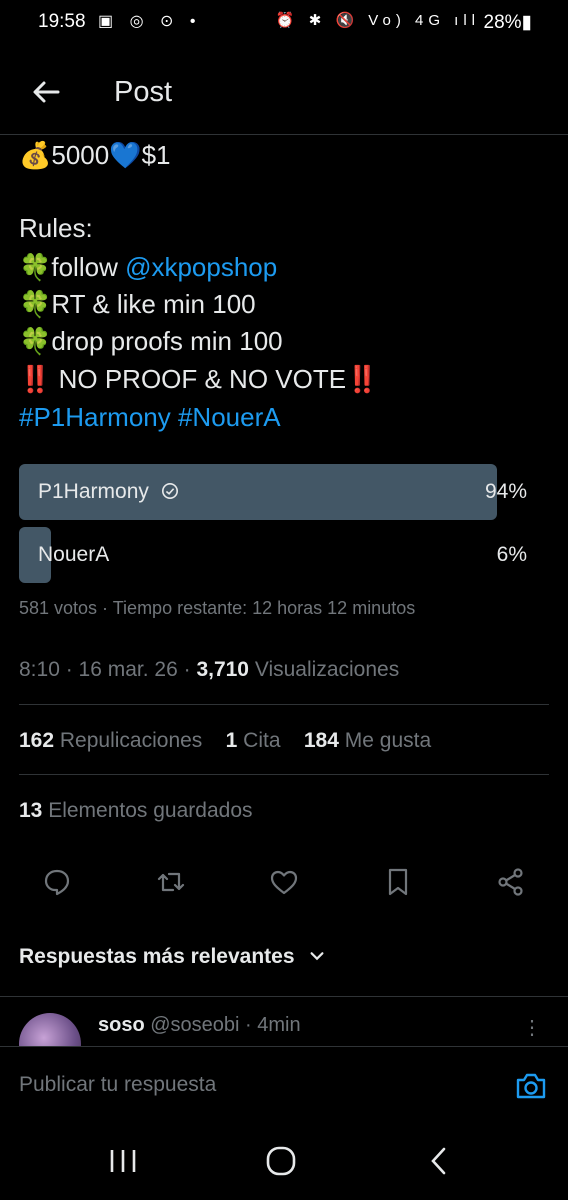 This screenshot has height=1200, width=568. Describe the element at coordinates (151, 341) in the screenshot. I see `tweet-line-proofs: 🍀drop proofs min 100` at that location.